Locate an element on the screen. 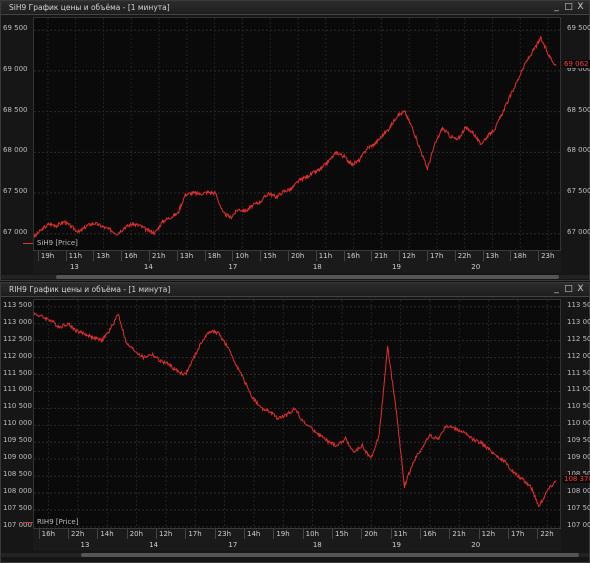 The width and height of the screenshot is (590, 563). legend-swatch is located at coordinates (28, 243).